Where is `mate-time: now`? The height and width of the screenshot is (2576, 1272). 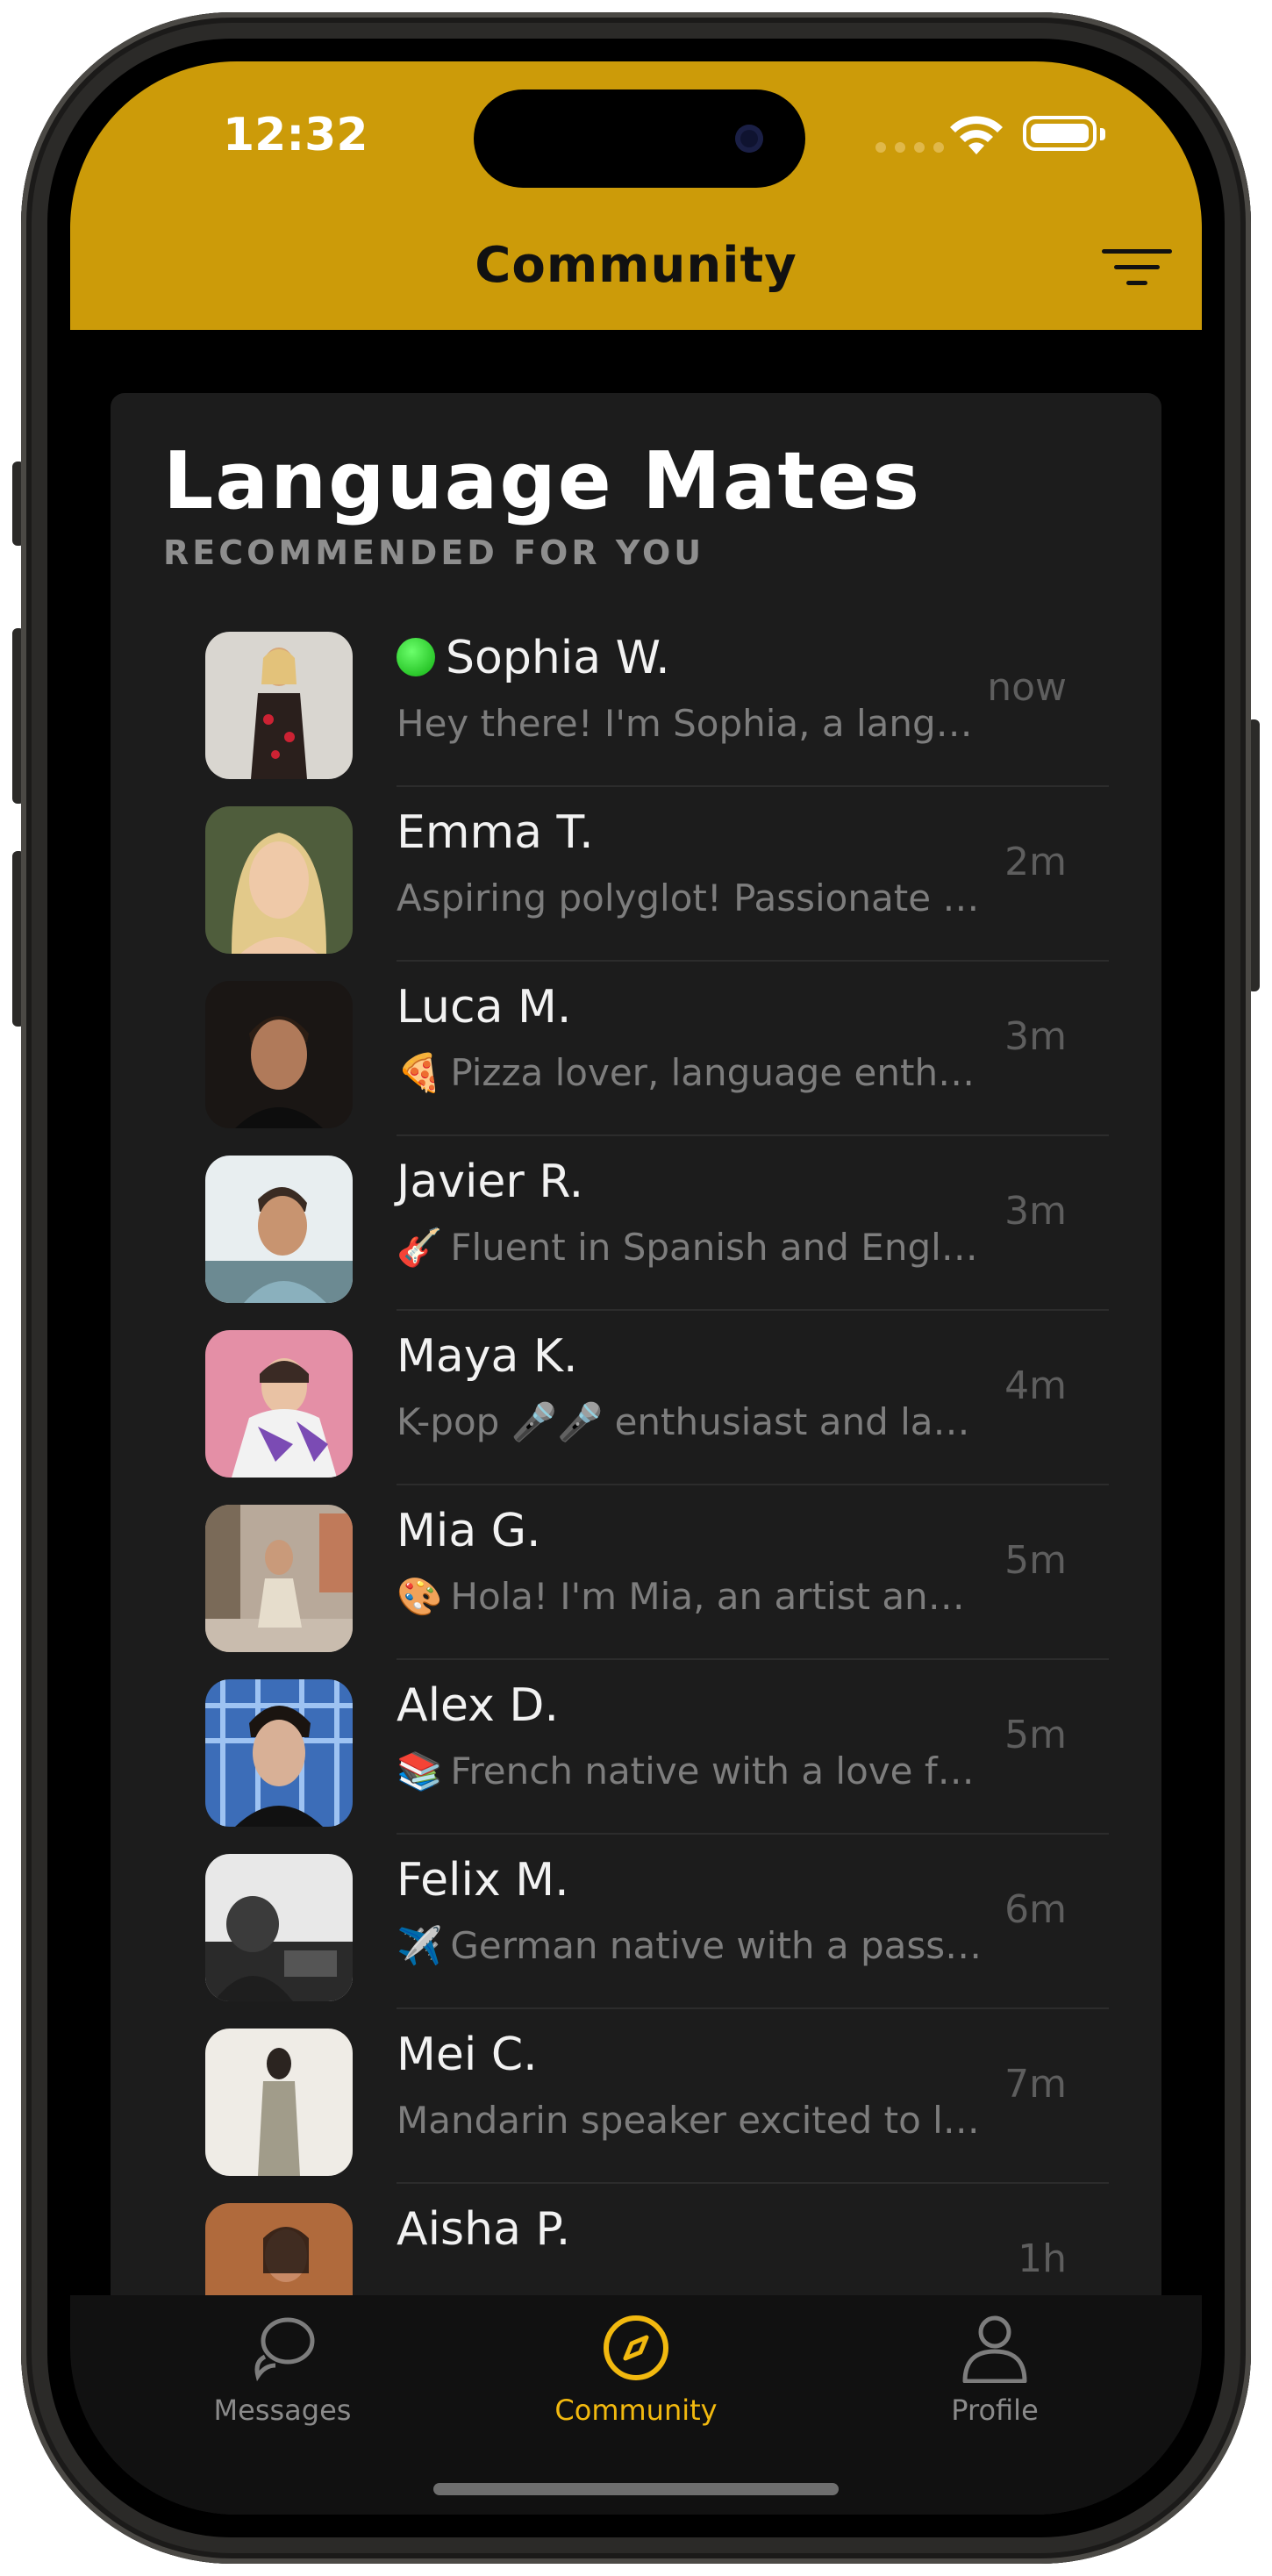 mate-time: now is located at coordinates (1027, 687).